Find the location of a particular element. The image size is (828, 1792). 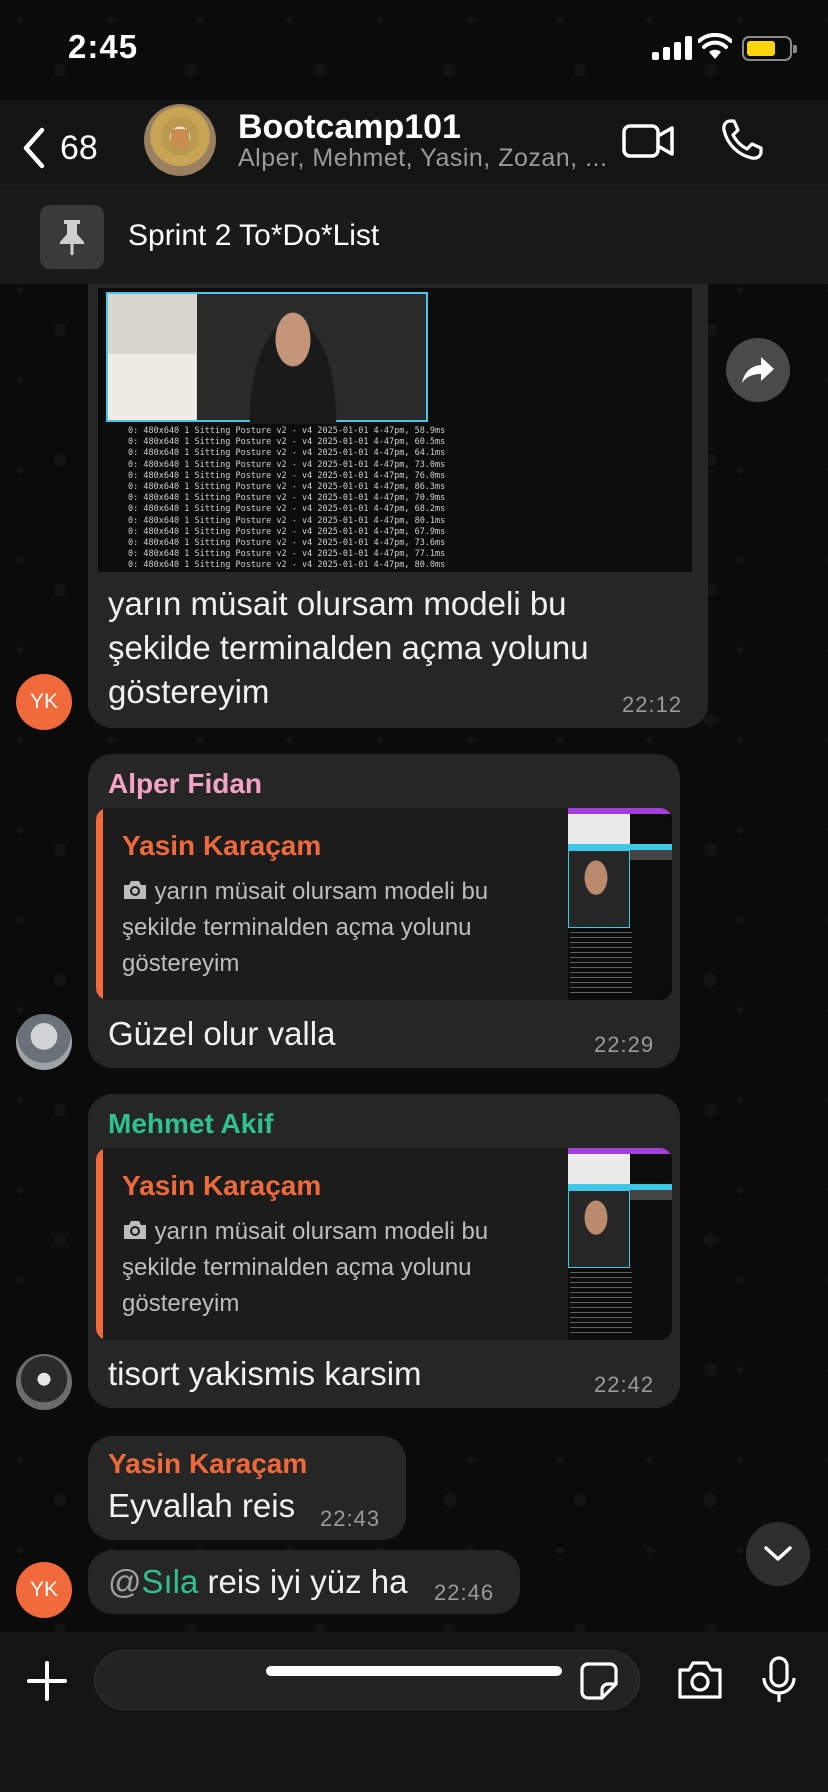

pinned-message-bar: Sprint 2 To*Do*List is located at coordinates (414, 234).